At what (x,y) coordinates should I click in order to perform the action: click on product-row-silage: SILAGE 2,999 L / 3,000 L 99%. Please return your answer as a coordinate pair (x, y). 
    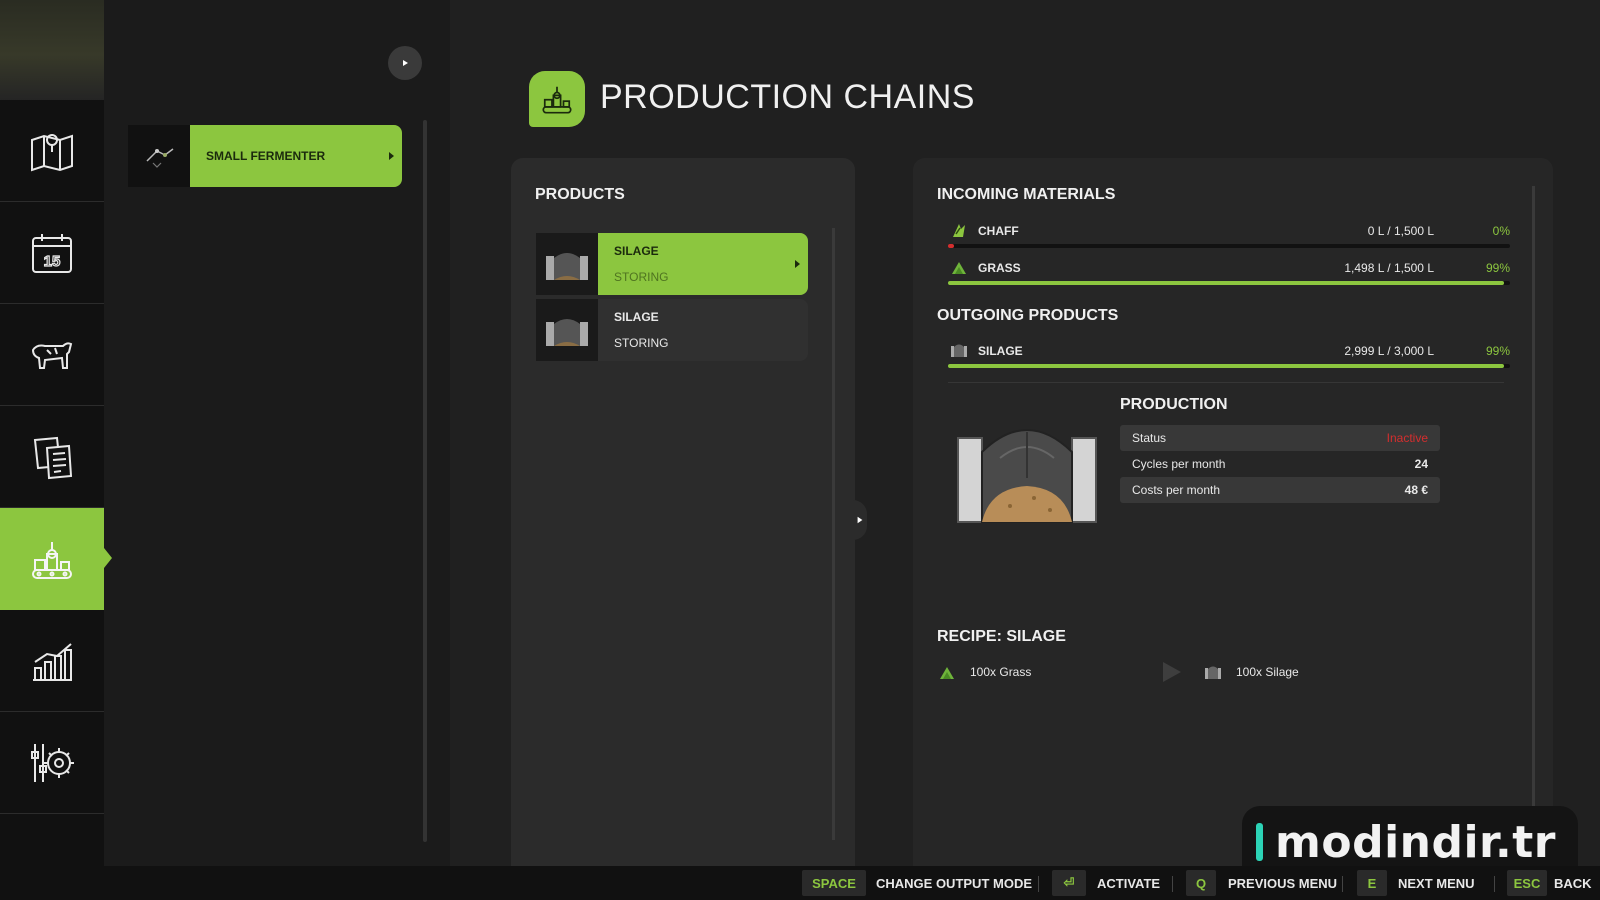
    Looking at the image, I should click on (1229, 357).